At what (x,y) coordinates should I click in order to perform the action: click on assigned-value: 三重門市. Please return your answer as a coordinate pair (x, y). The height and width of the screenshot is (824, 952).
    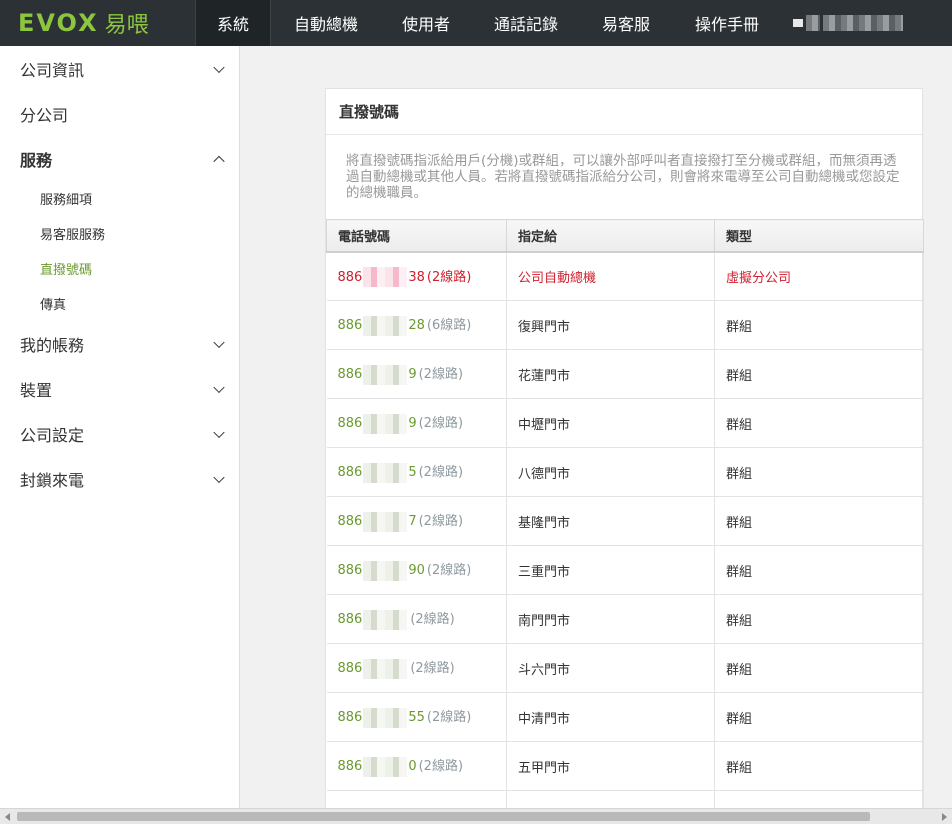
    Looking at the image, I should click on (544, 572).